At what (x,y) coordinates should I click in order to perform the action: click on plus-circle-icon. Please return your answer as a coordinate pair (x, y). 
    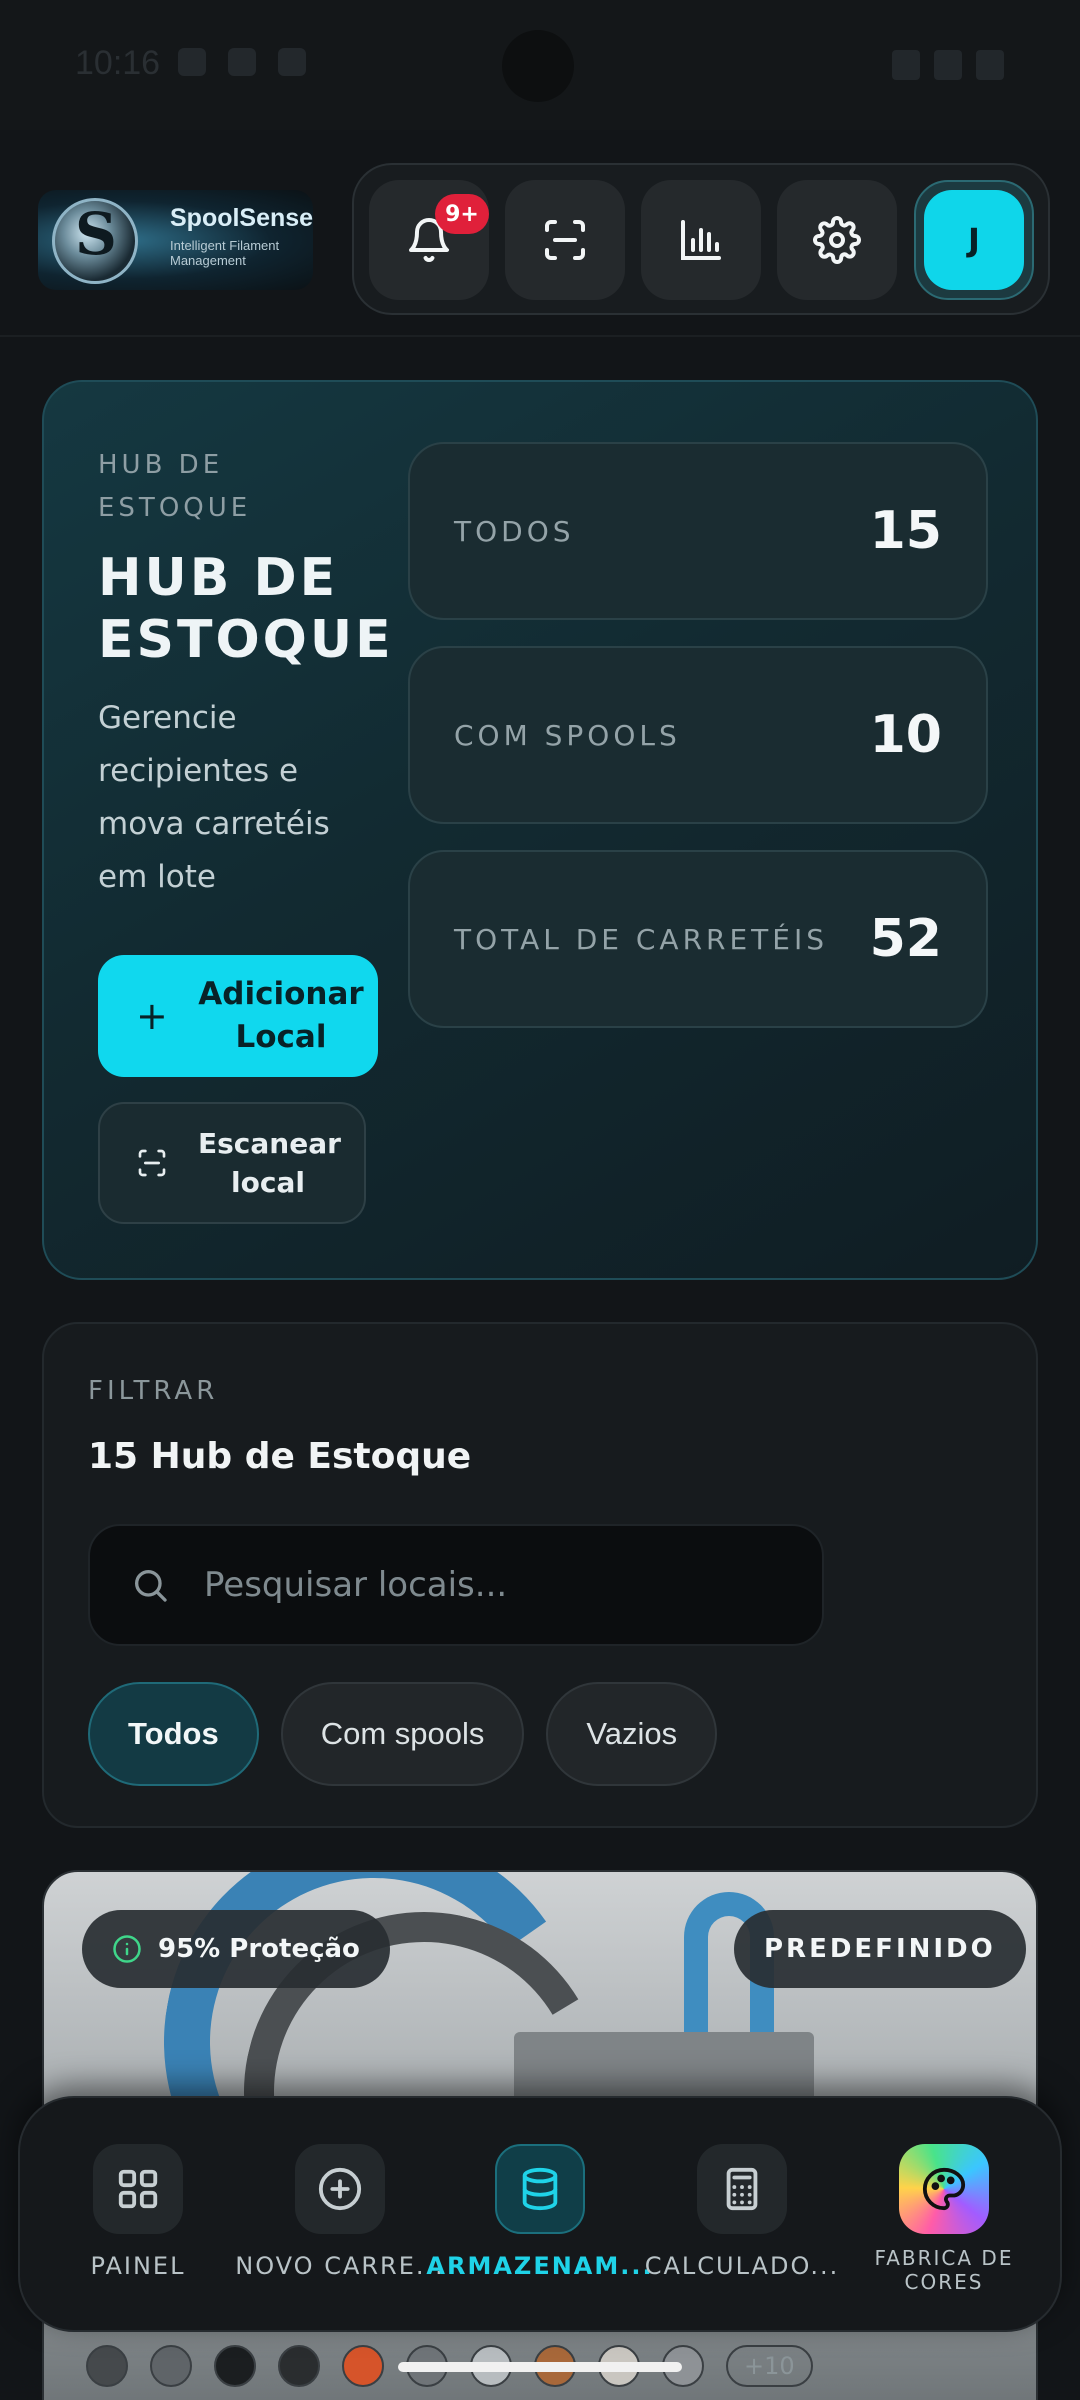
    Looking at the image, I should click on (340, 2189).